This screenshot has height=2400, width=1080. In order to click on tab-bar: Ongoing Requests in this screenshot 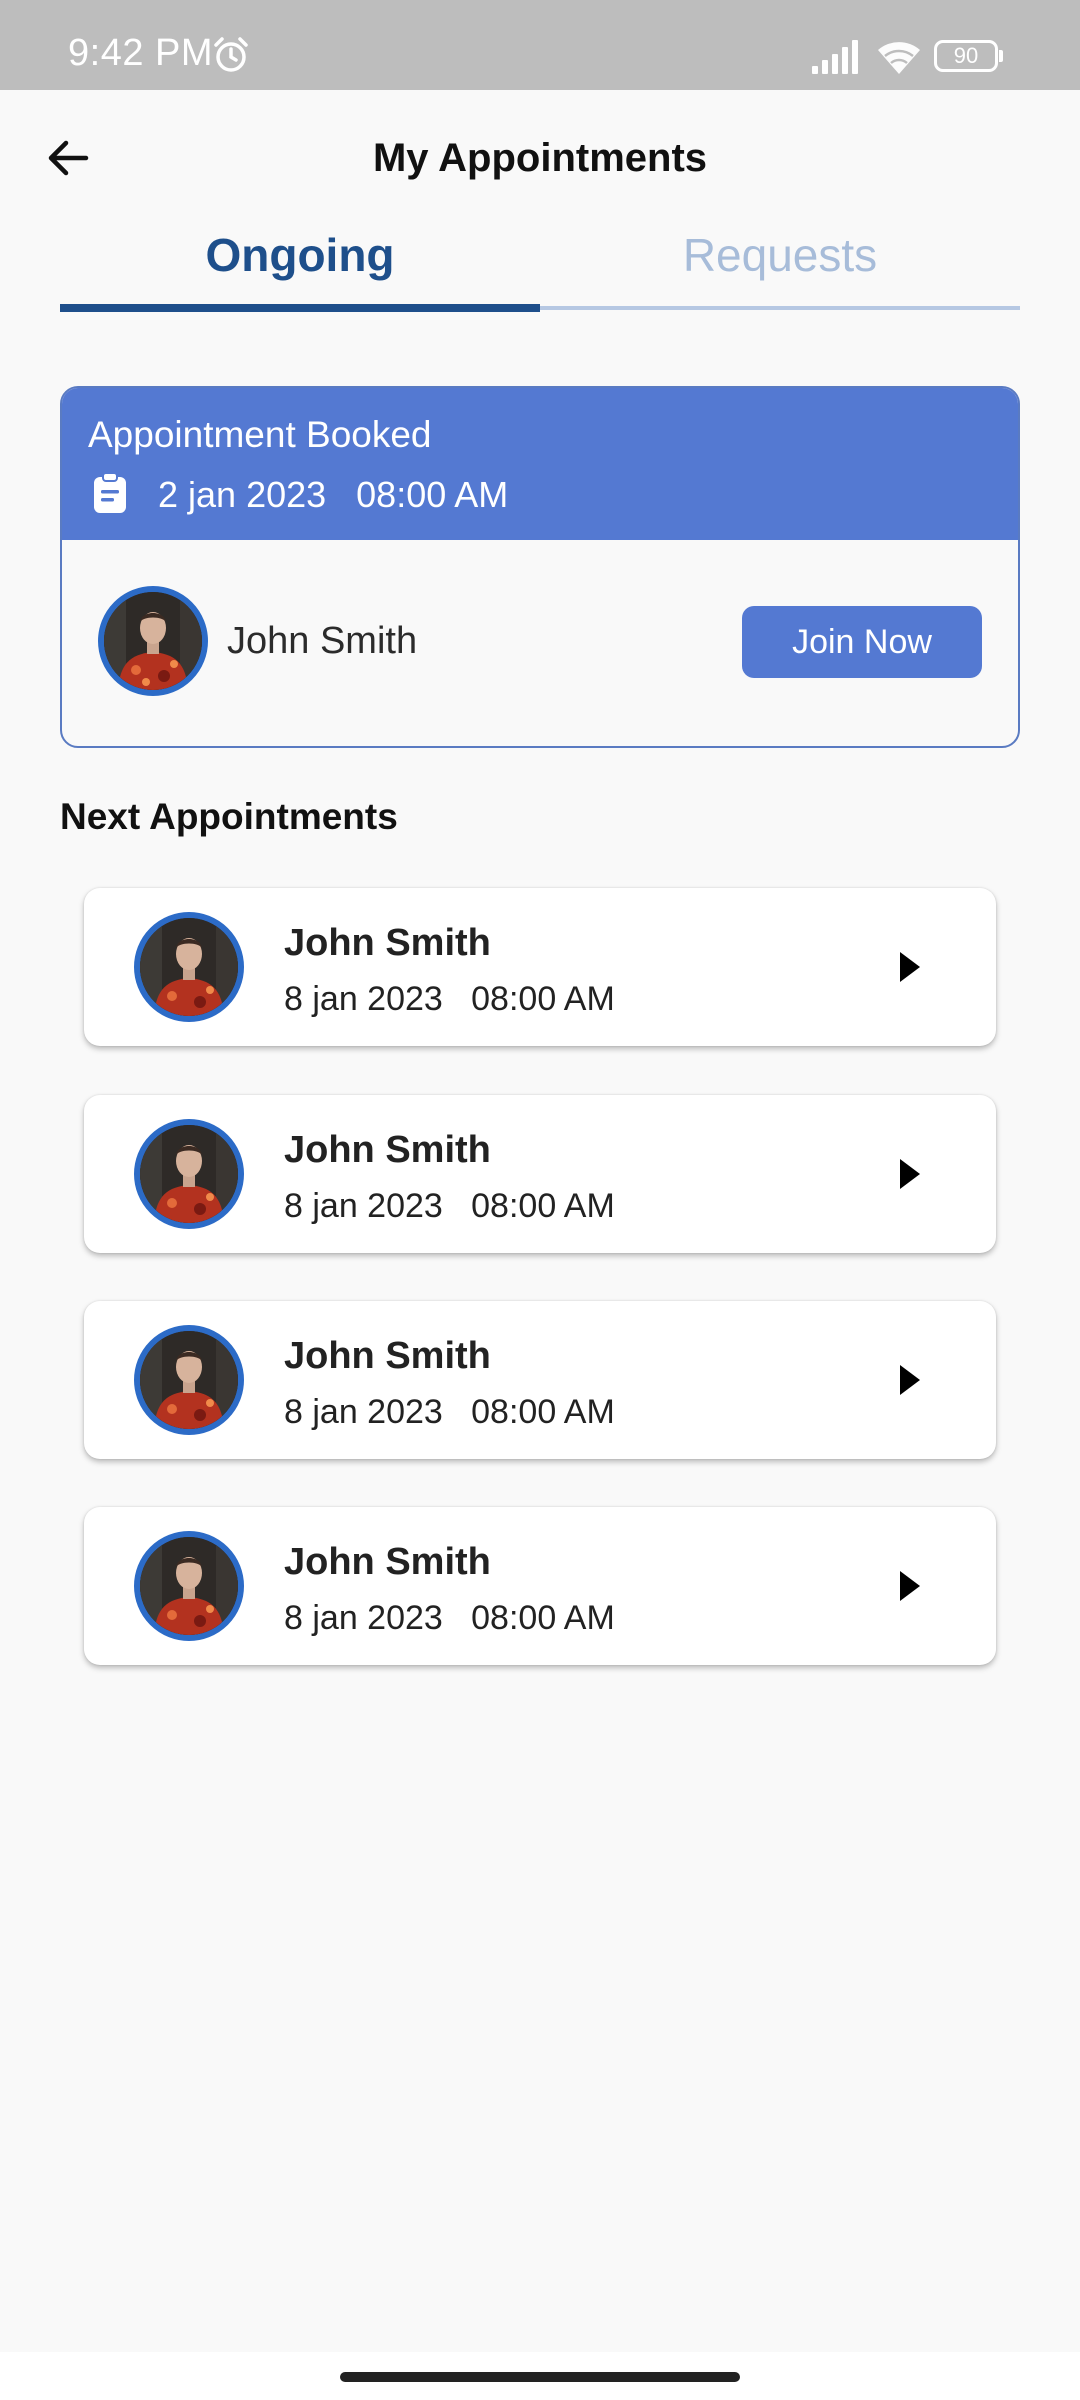, I will do `click(540, 267)`.